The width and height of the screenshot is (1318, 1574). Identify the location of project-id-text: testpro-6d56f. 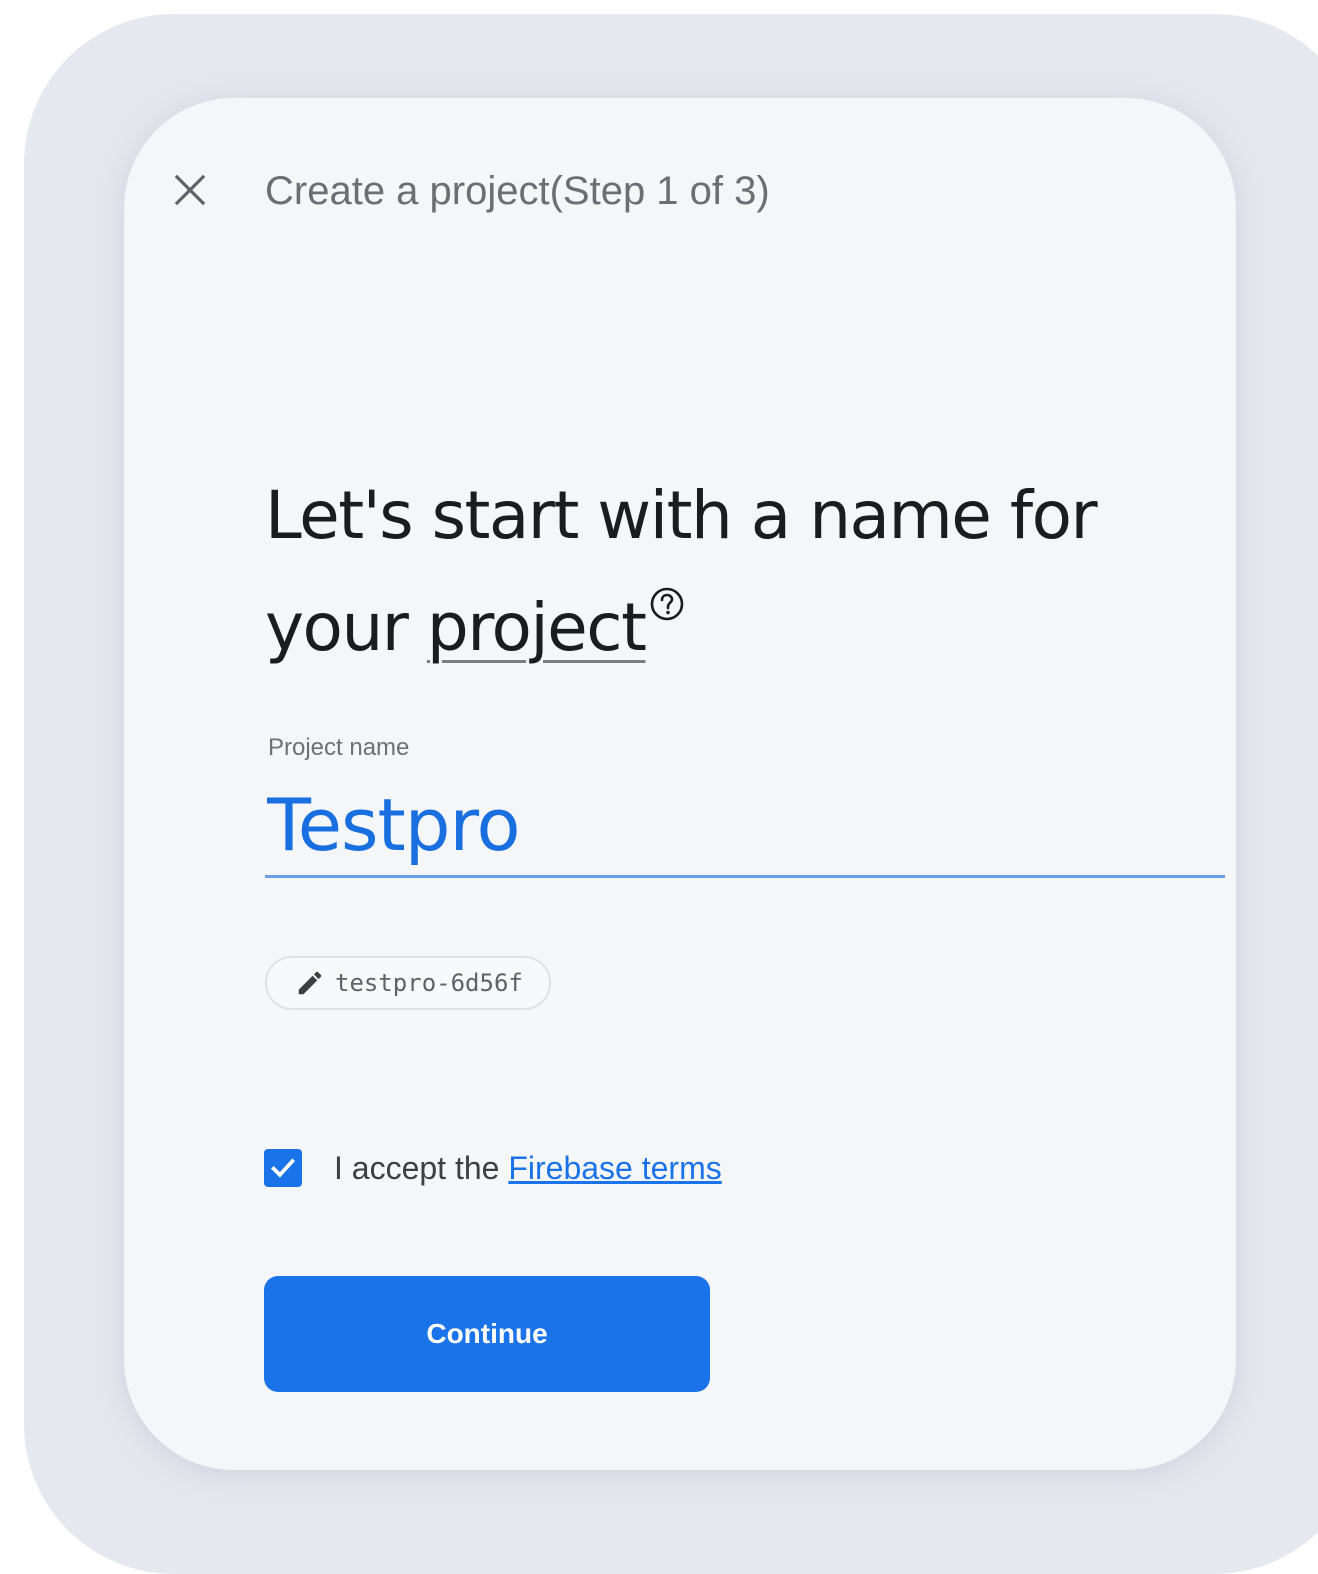
(429, 983).